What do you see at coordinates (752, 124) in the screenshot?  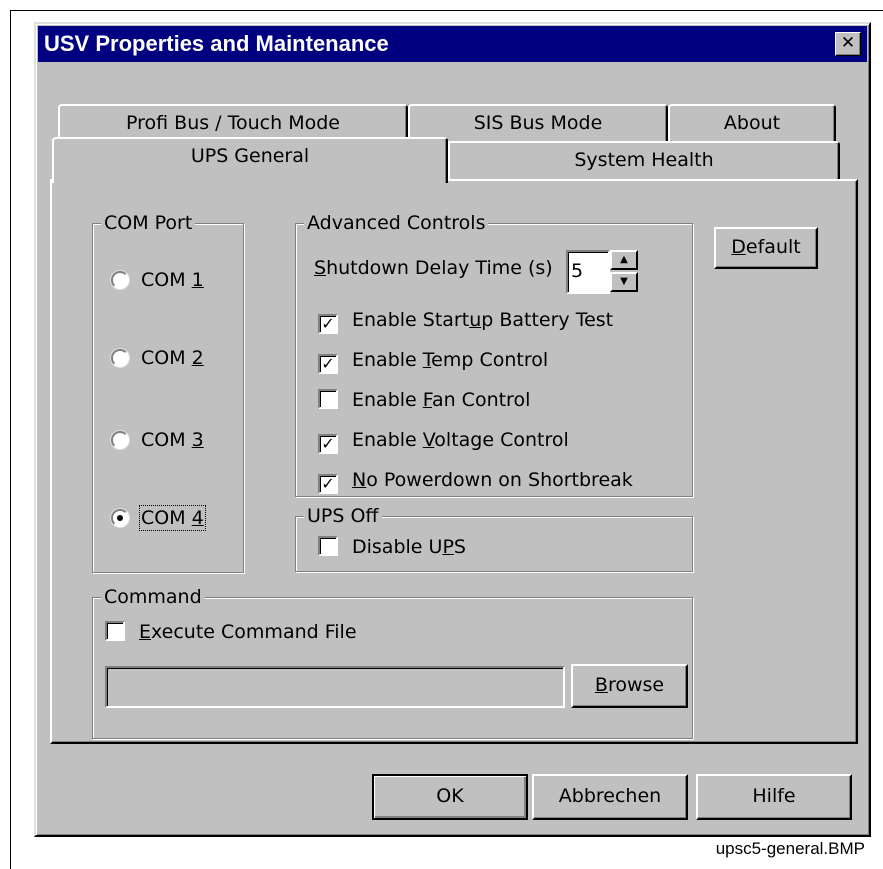 I see `tab-about: About` at bounding box center [752, 124].